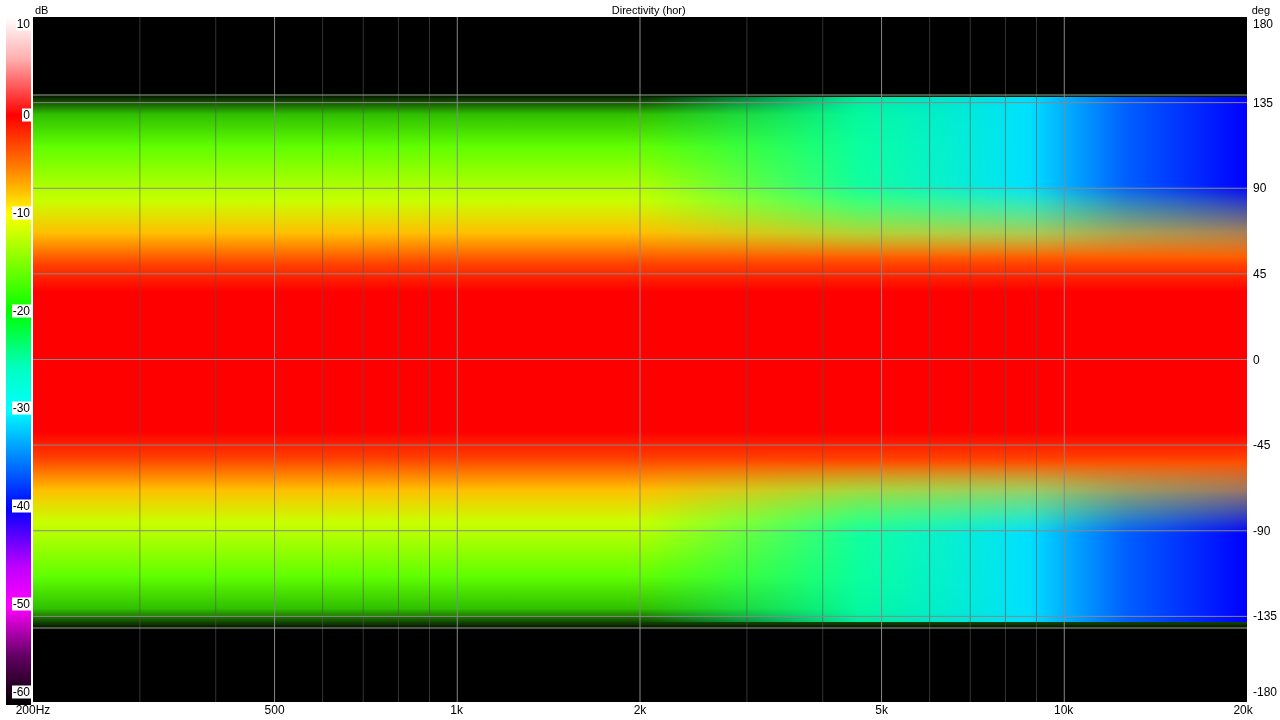  Describe the element at coordinates (274, 710) in the screenshot. I see `frequency-tick-label: 500` at that location.